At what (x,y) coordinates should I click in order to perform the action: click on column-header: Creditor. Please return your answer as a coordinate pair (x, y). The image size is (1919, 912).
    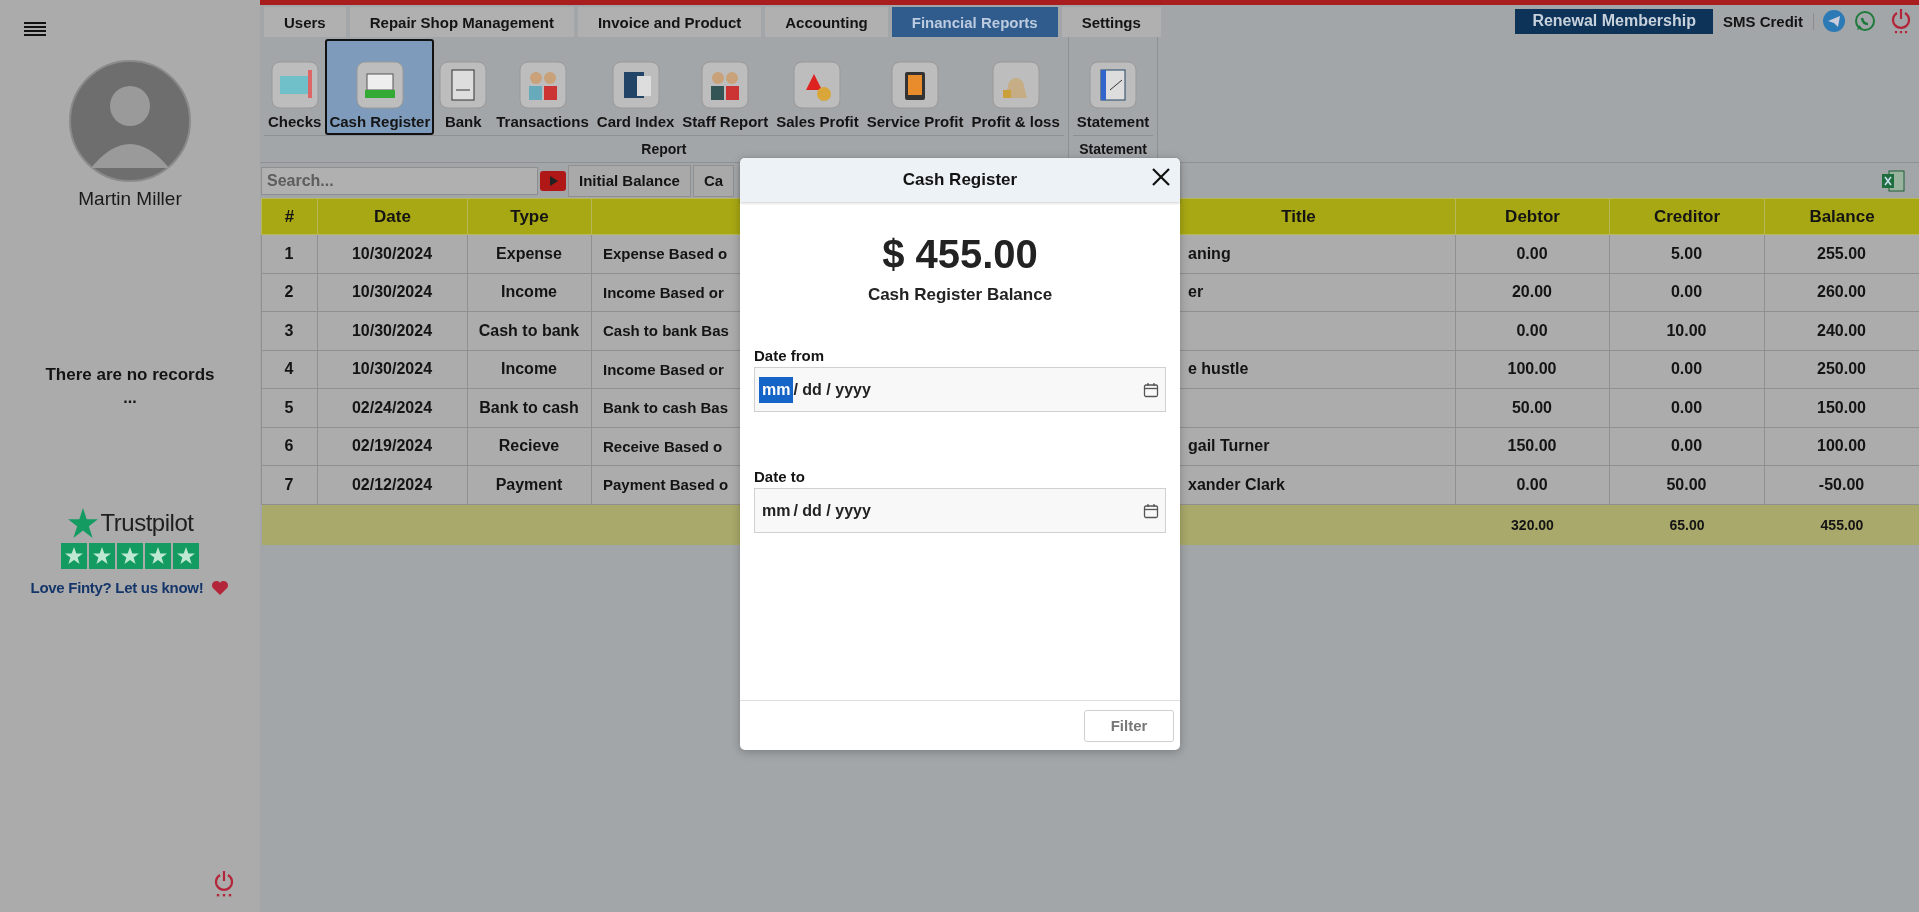
    Looking at the image, I should click on (1687, 216).